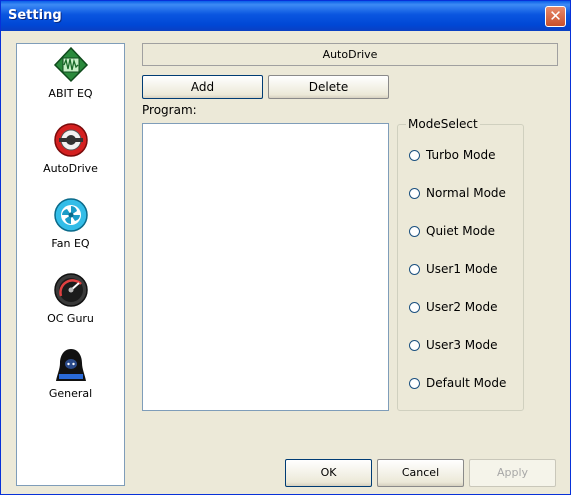 The width and height of the screenshot is (571, 495). Describe the element at coordinates (169, 110) in the screenshot. I see `program-label: Program:` at that location.